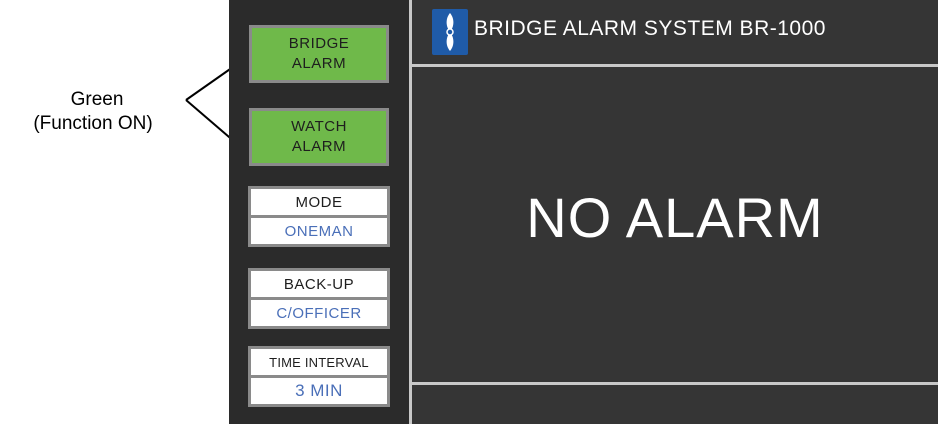  What do you see at coordinates (319, 43) in the screenshot?
I see `bridge-alarm-label-1: BRIDGE` at bounding box center [319, 43].